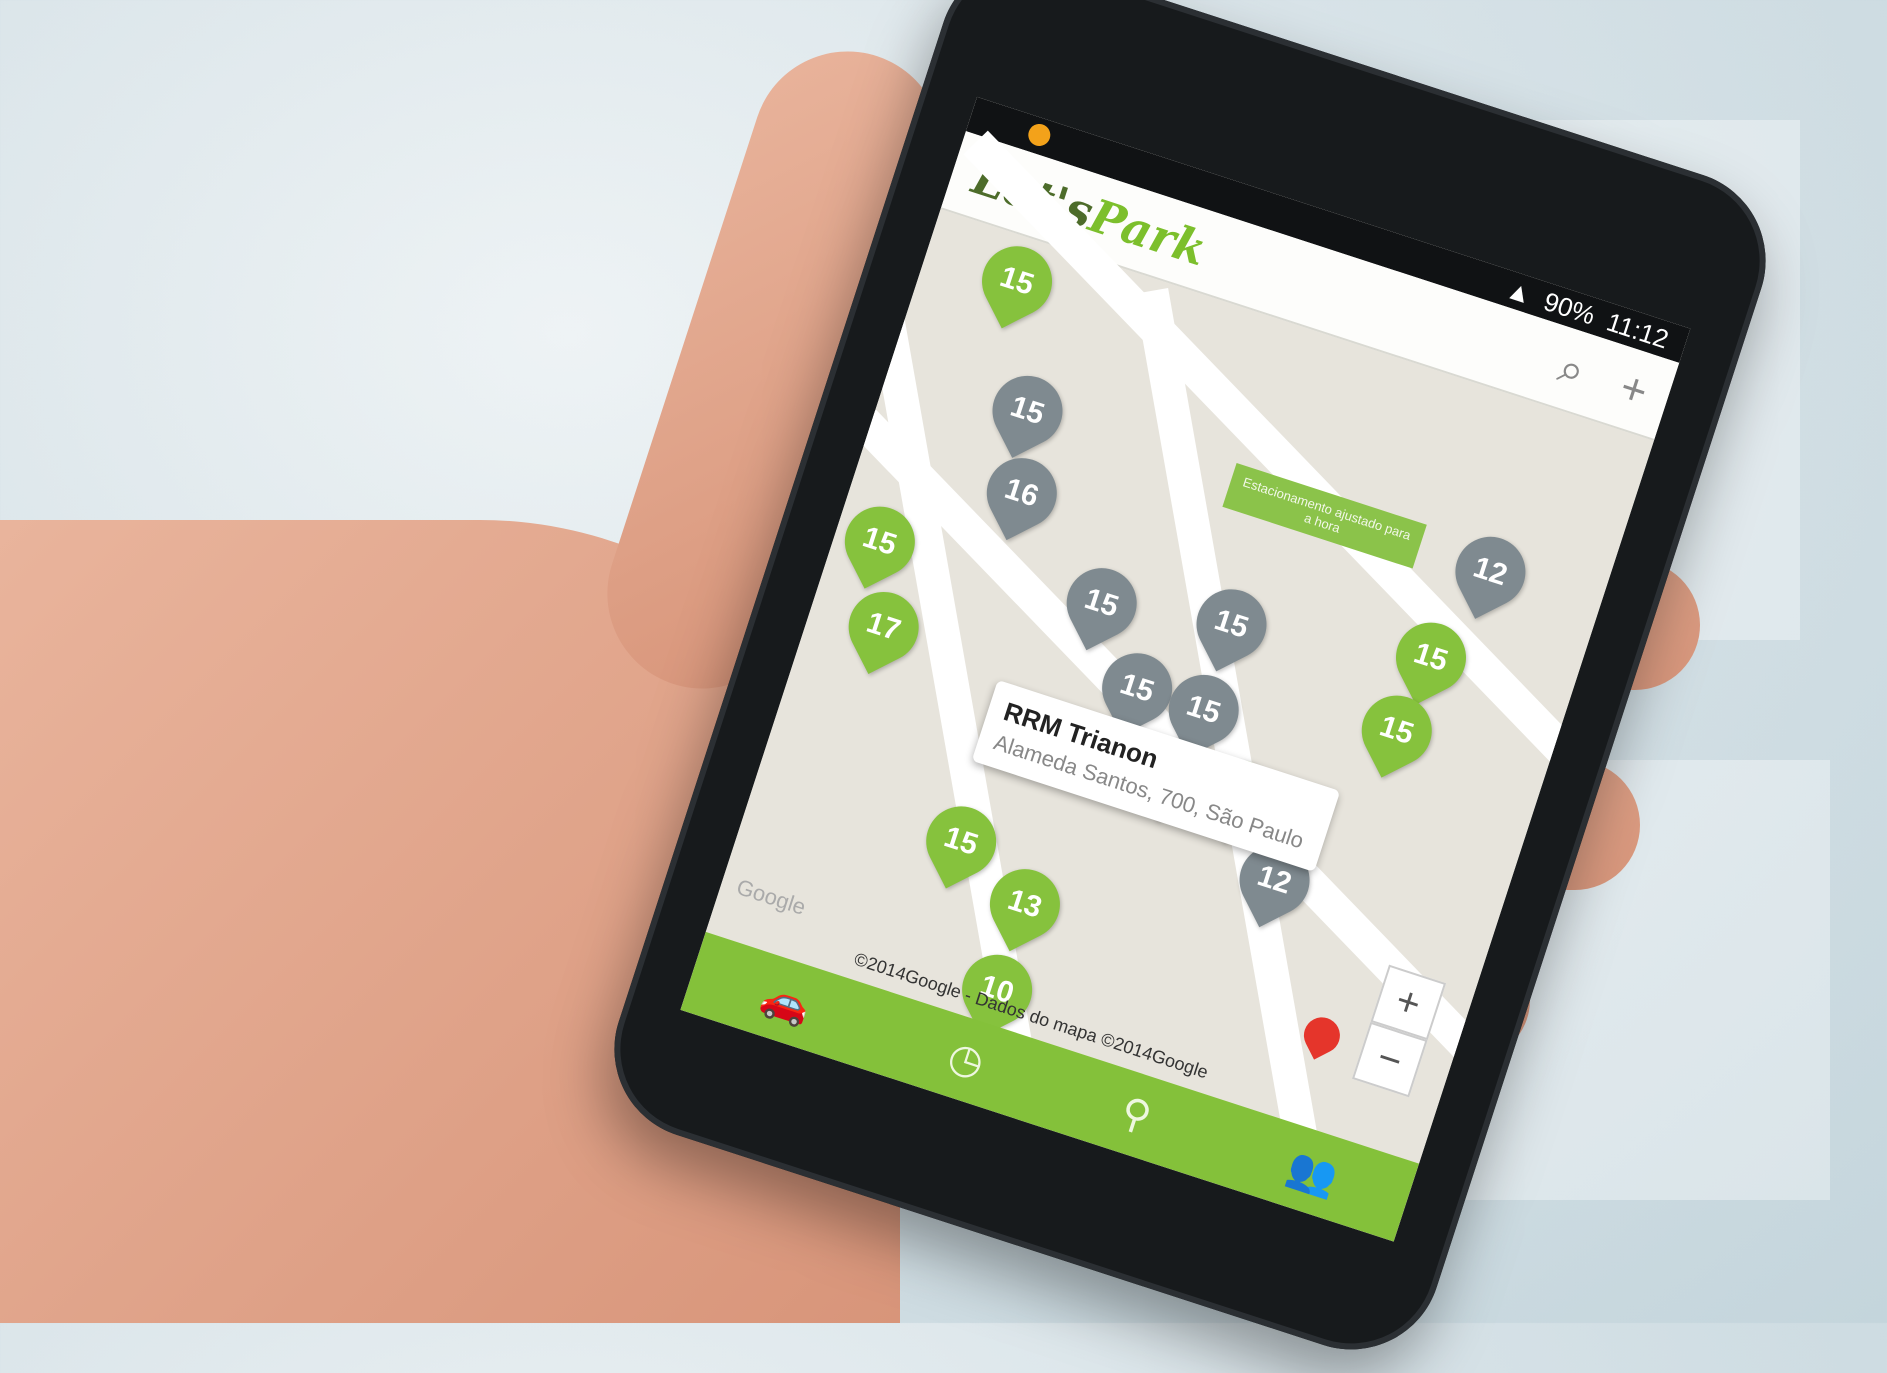 The width and height of the screenshot is (1887, 1373). Describe the element at coordinates (1572, 369) in the screenshot. I see `search-icon: ⌕` at that location.